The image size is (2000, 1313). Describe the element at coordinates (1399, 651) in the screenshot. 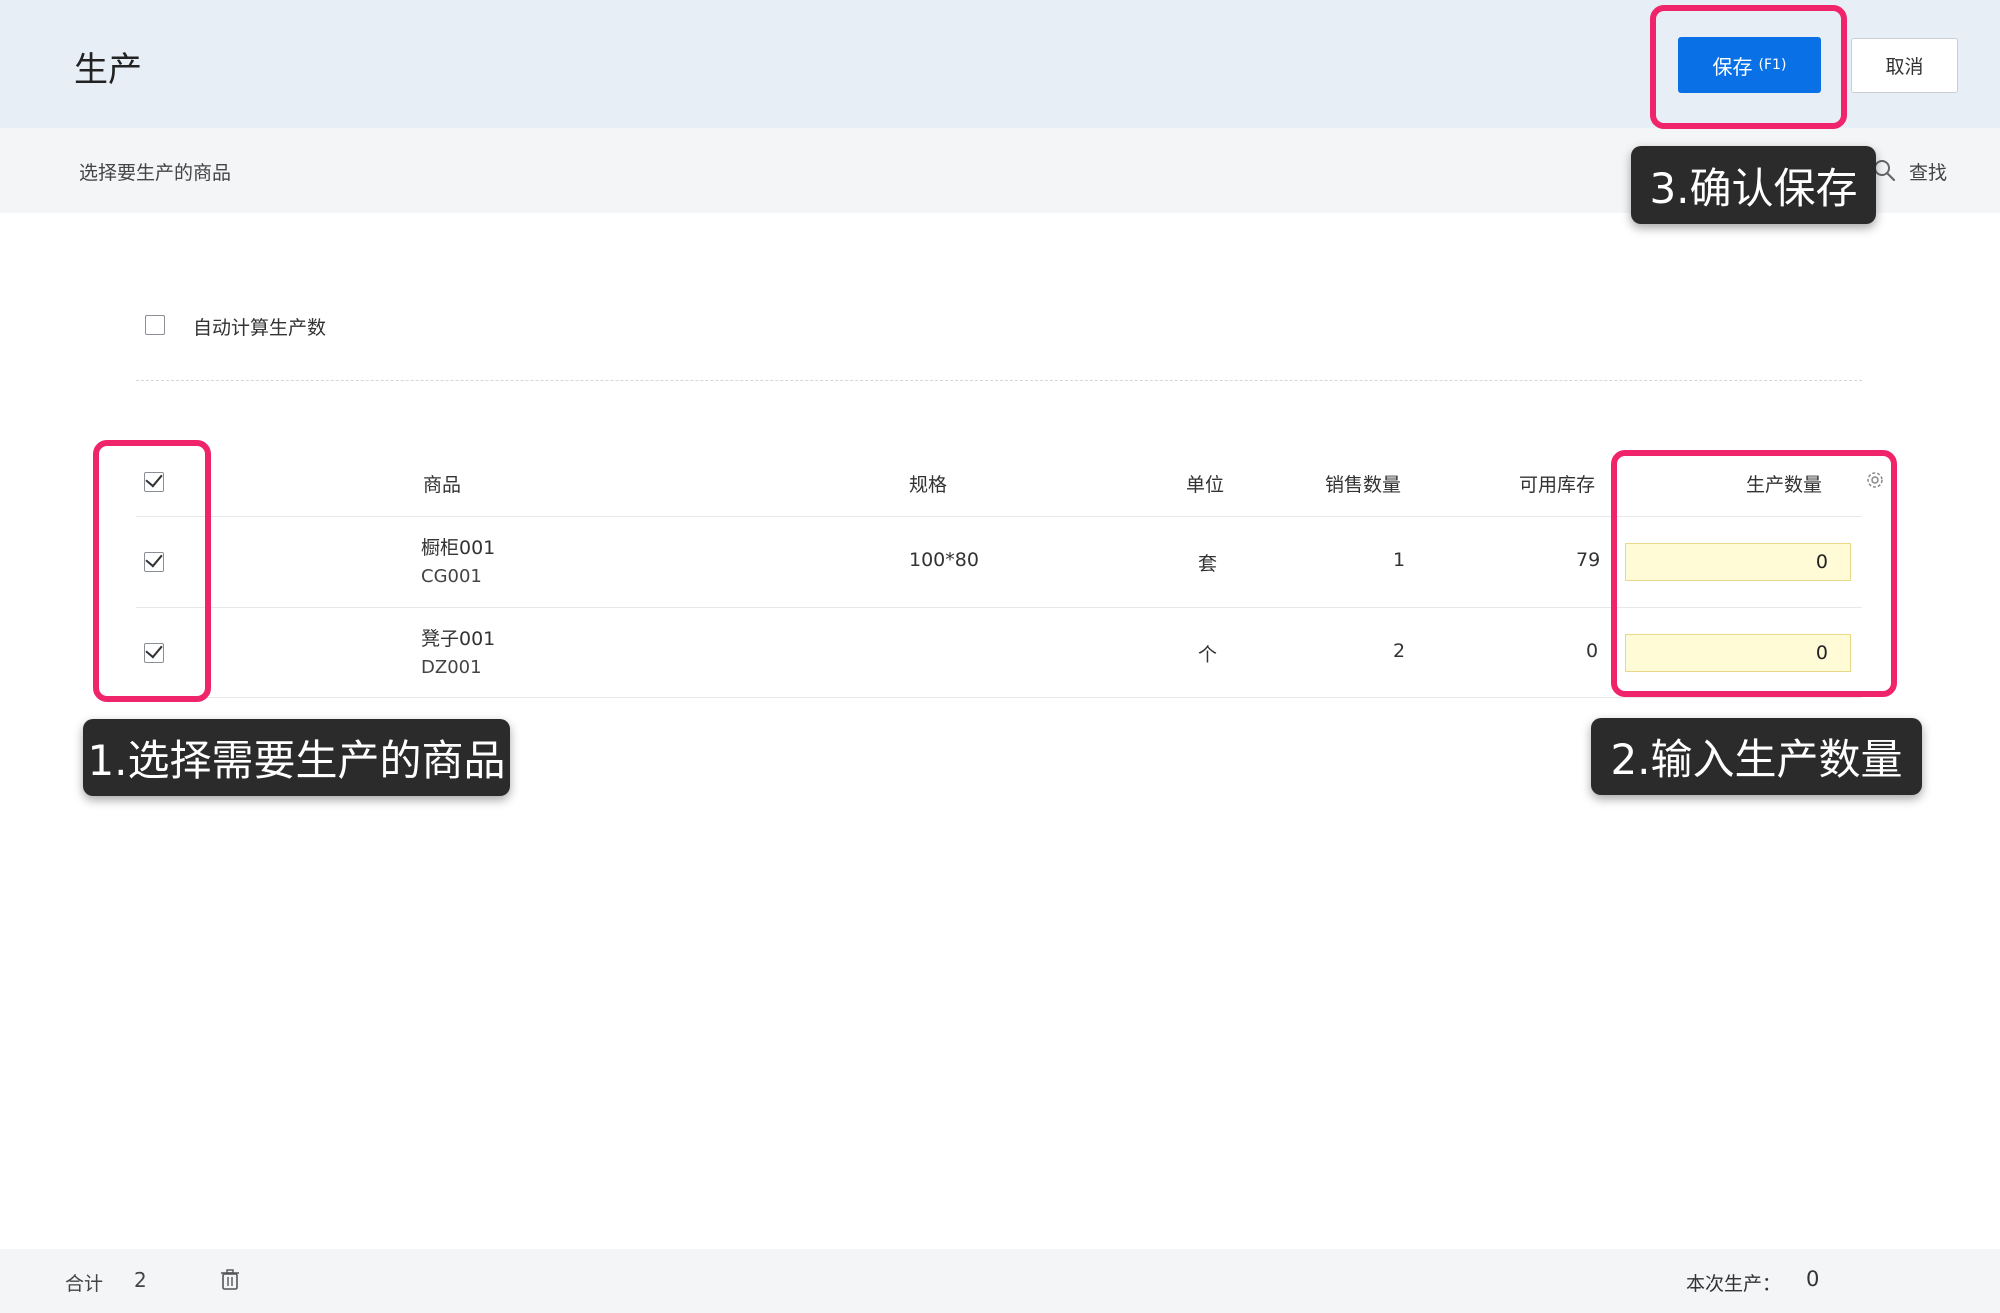

I see `sales-qty: 2` at that location.